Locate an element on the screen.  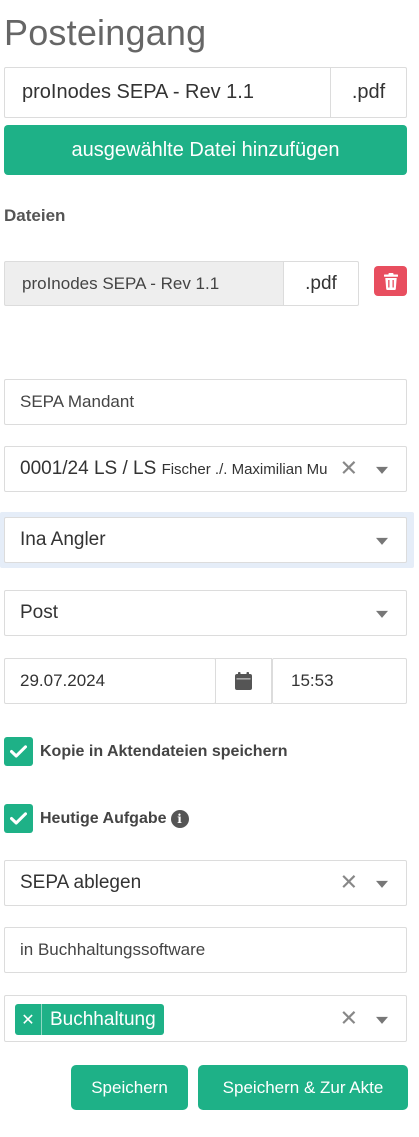
file-extension-text: .pdf is located at coordinates (321, 283).